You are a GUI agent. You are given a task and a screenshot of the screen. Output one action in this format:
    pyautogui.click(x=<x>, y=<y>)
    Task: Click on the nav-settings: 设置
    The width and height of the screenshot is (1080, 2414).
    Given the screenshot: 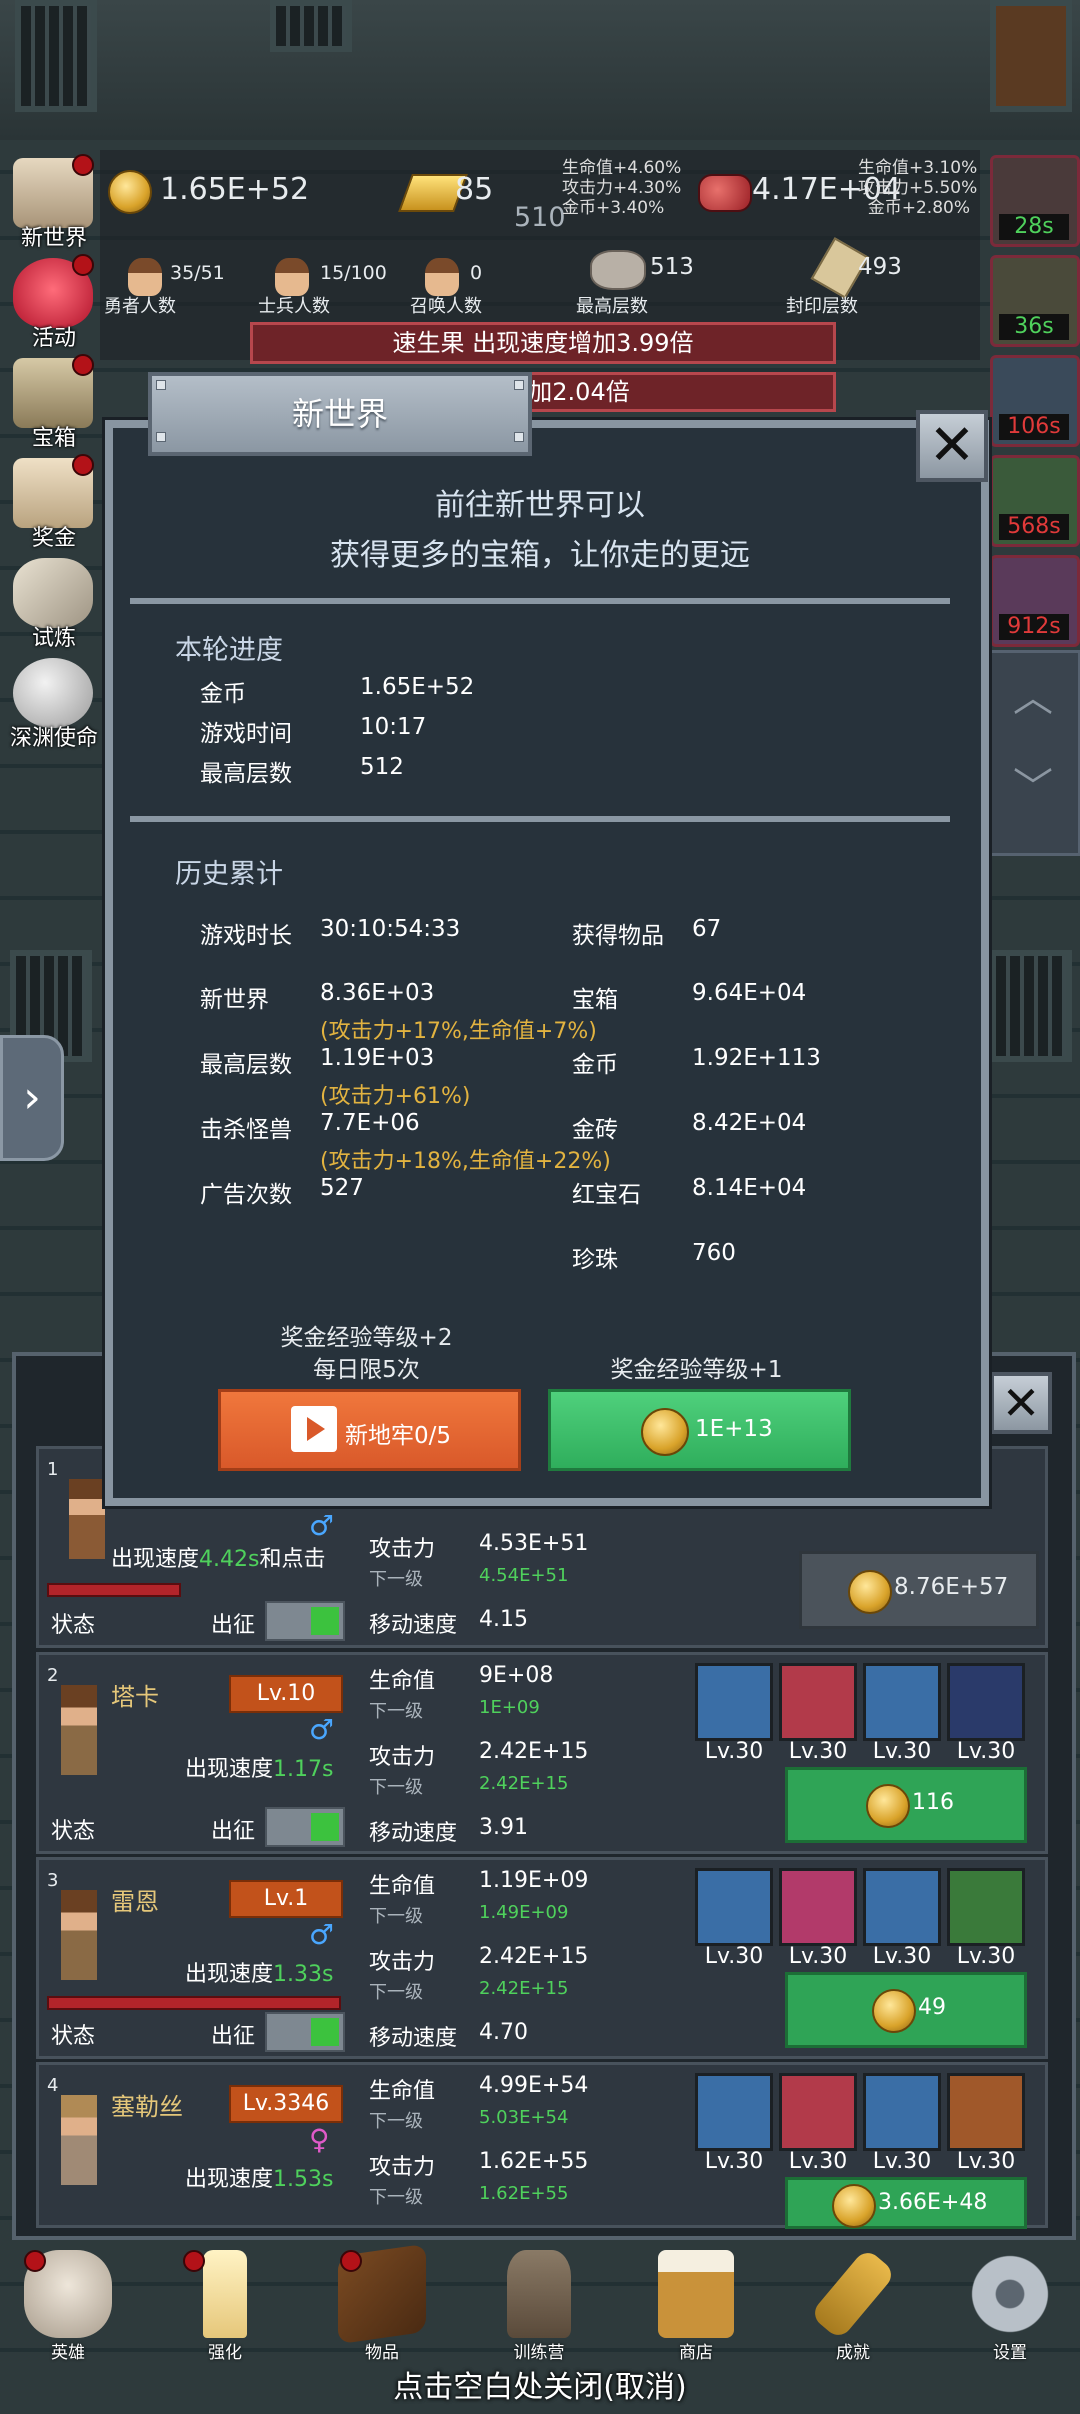 What is the action you would take?
    pyautogui.click(x=1010, y=2310)
    